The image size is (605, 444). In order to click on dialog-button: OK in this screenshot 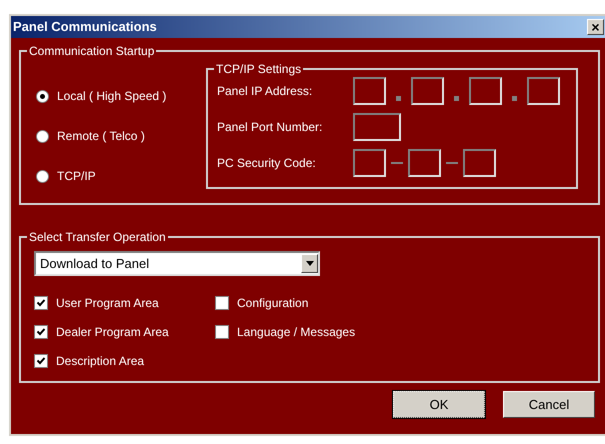, I will do `click(439, 404)`.